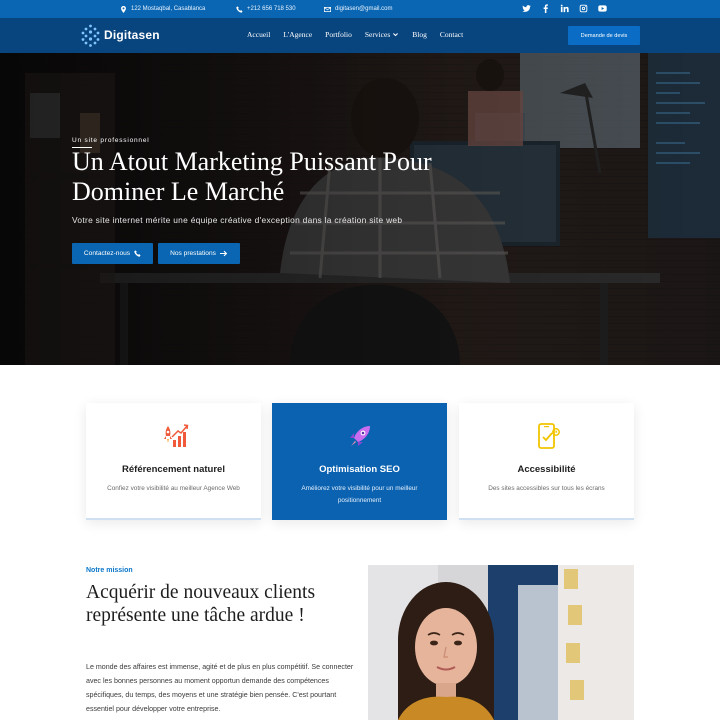 The width and height of the screenshot is (720, 720). What do you see at coordinates (223, 253) in the screenshot?
I see `arrow-right-icon` at bounding box center [223, 253].